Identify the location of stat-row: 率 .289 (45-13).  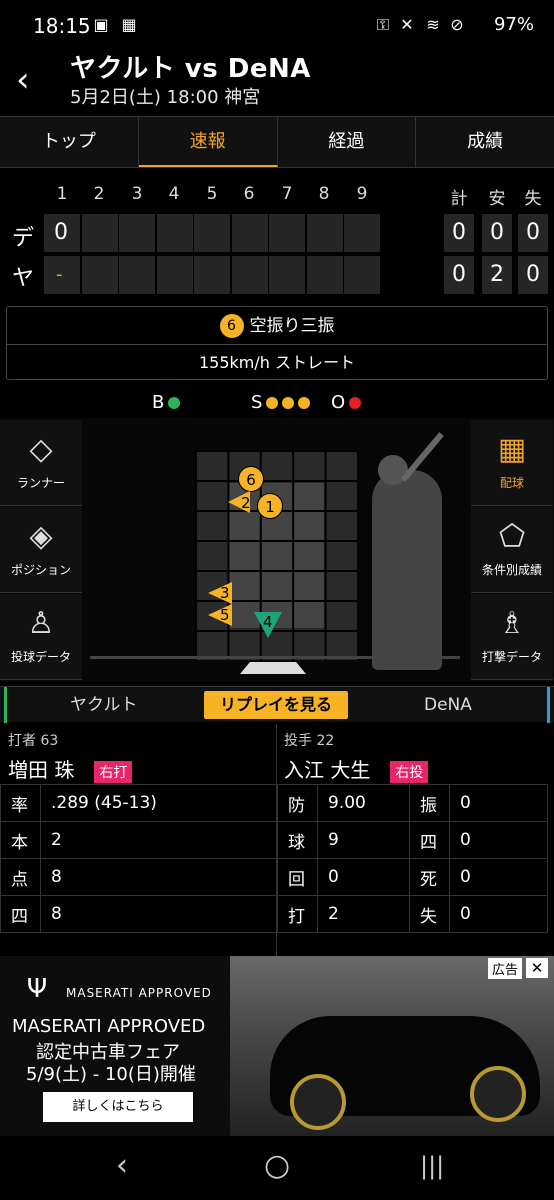
(138, 803).